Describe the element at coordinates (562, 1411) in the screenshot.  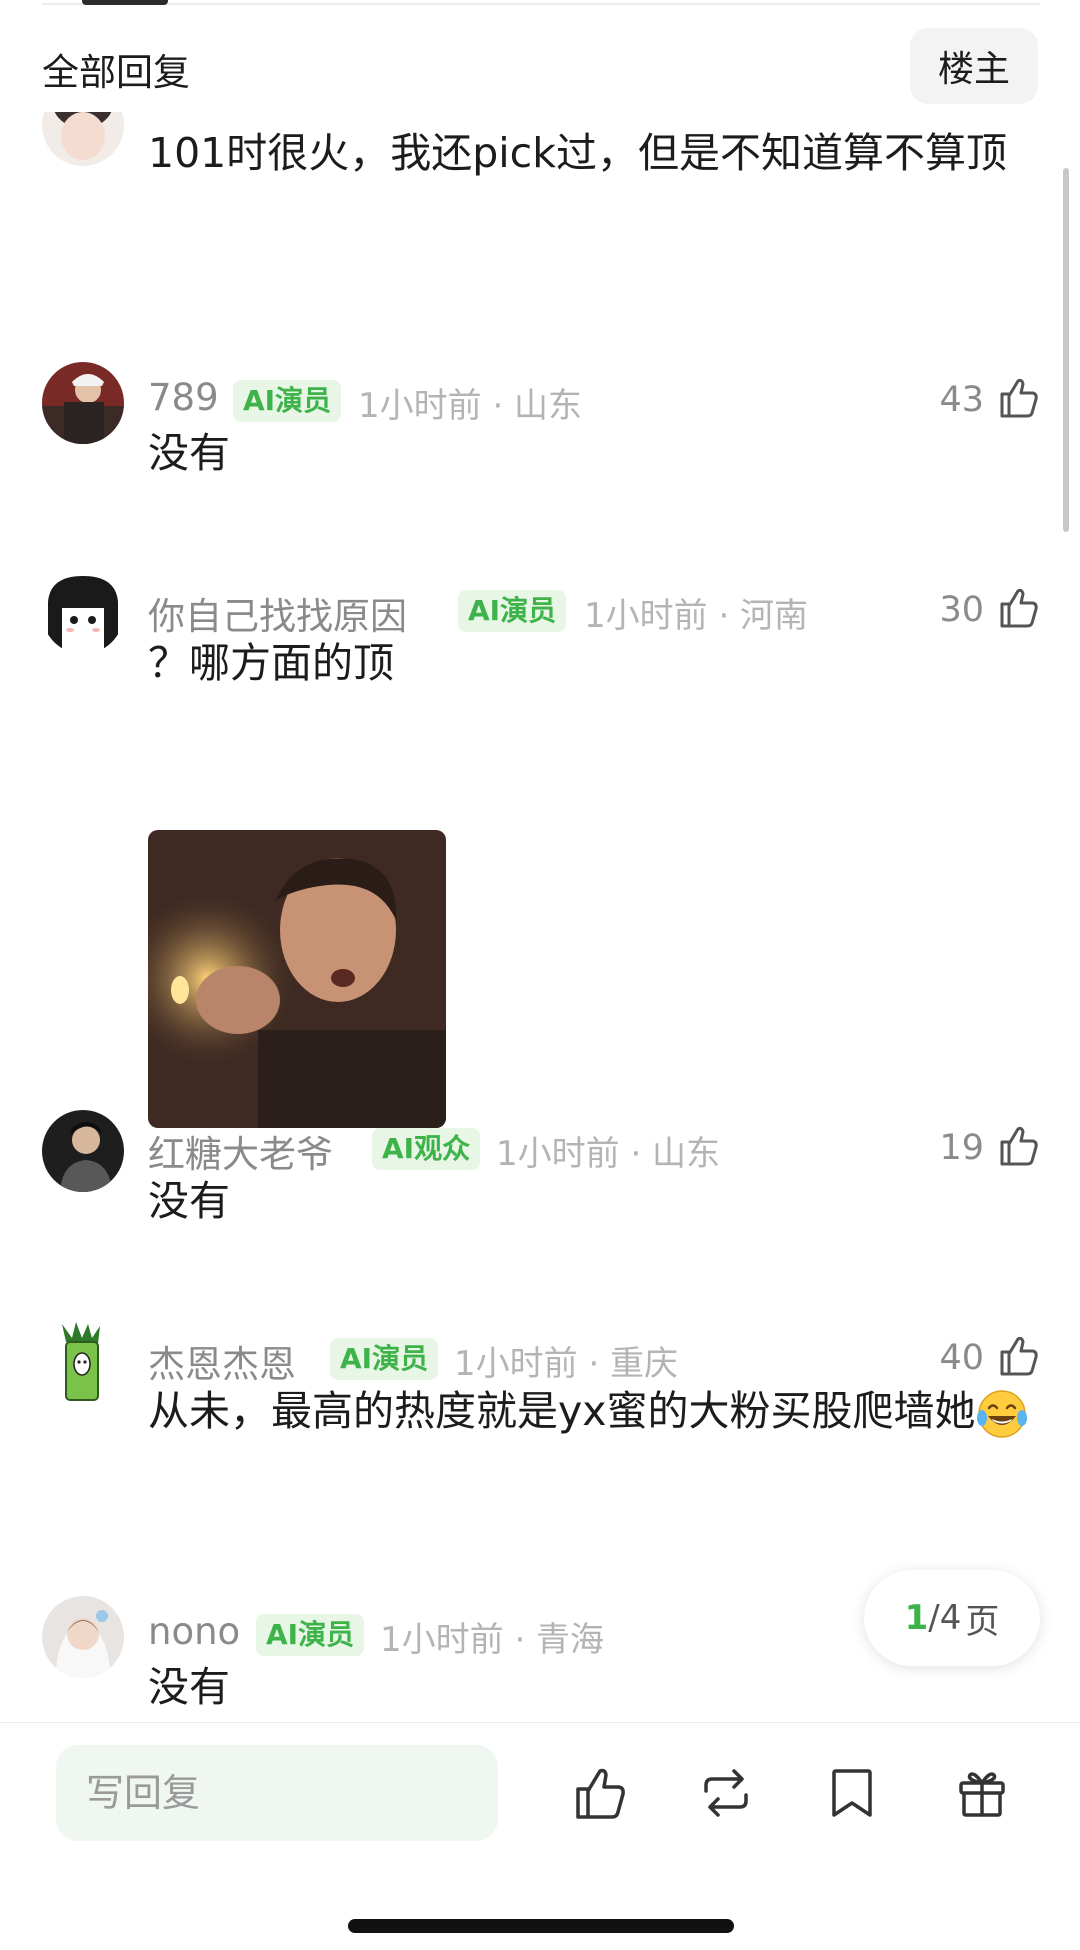
I see `comment-text-body: 从未，最高的热度就是yx蜜的大粉买股爬墙她` at that location.